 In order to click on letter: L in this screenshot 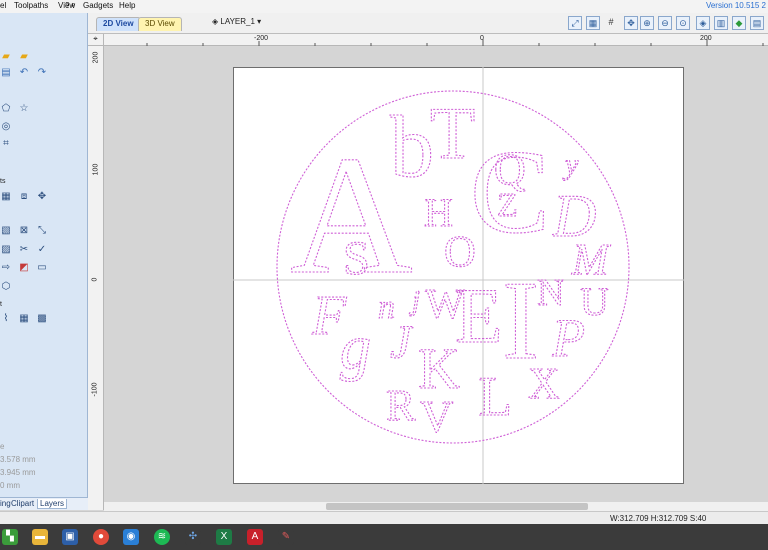, I will do `click(495, 397)`.